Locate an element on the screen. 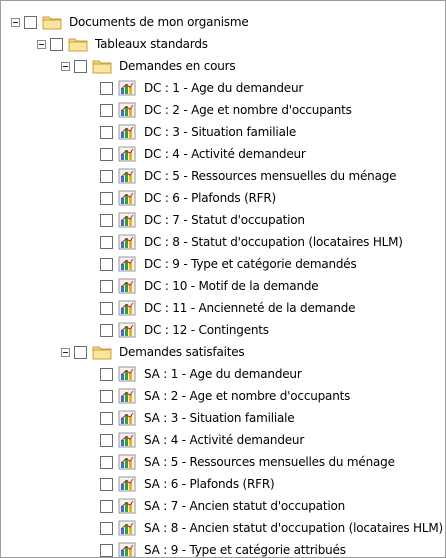 This screenshot has height=558, width=446. report-label: DC : 1 - Age du demandeur is located at coordinates (224, 88).